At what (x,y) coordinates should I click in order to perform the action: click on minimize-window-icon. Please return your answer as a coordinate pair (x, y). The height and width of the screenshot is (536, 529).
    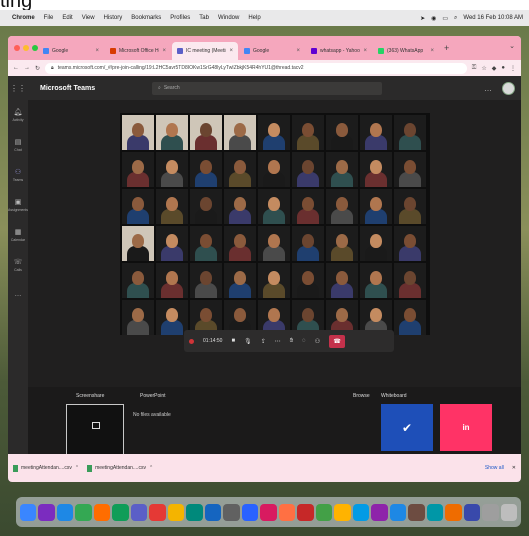
    Looking at the image, I should click on (26, 48).